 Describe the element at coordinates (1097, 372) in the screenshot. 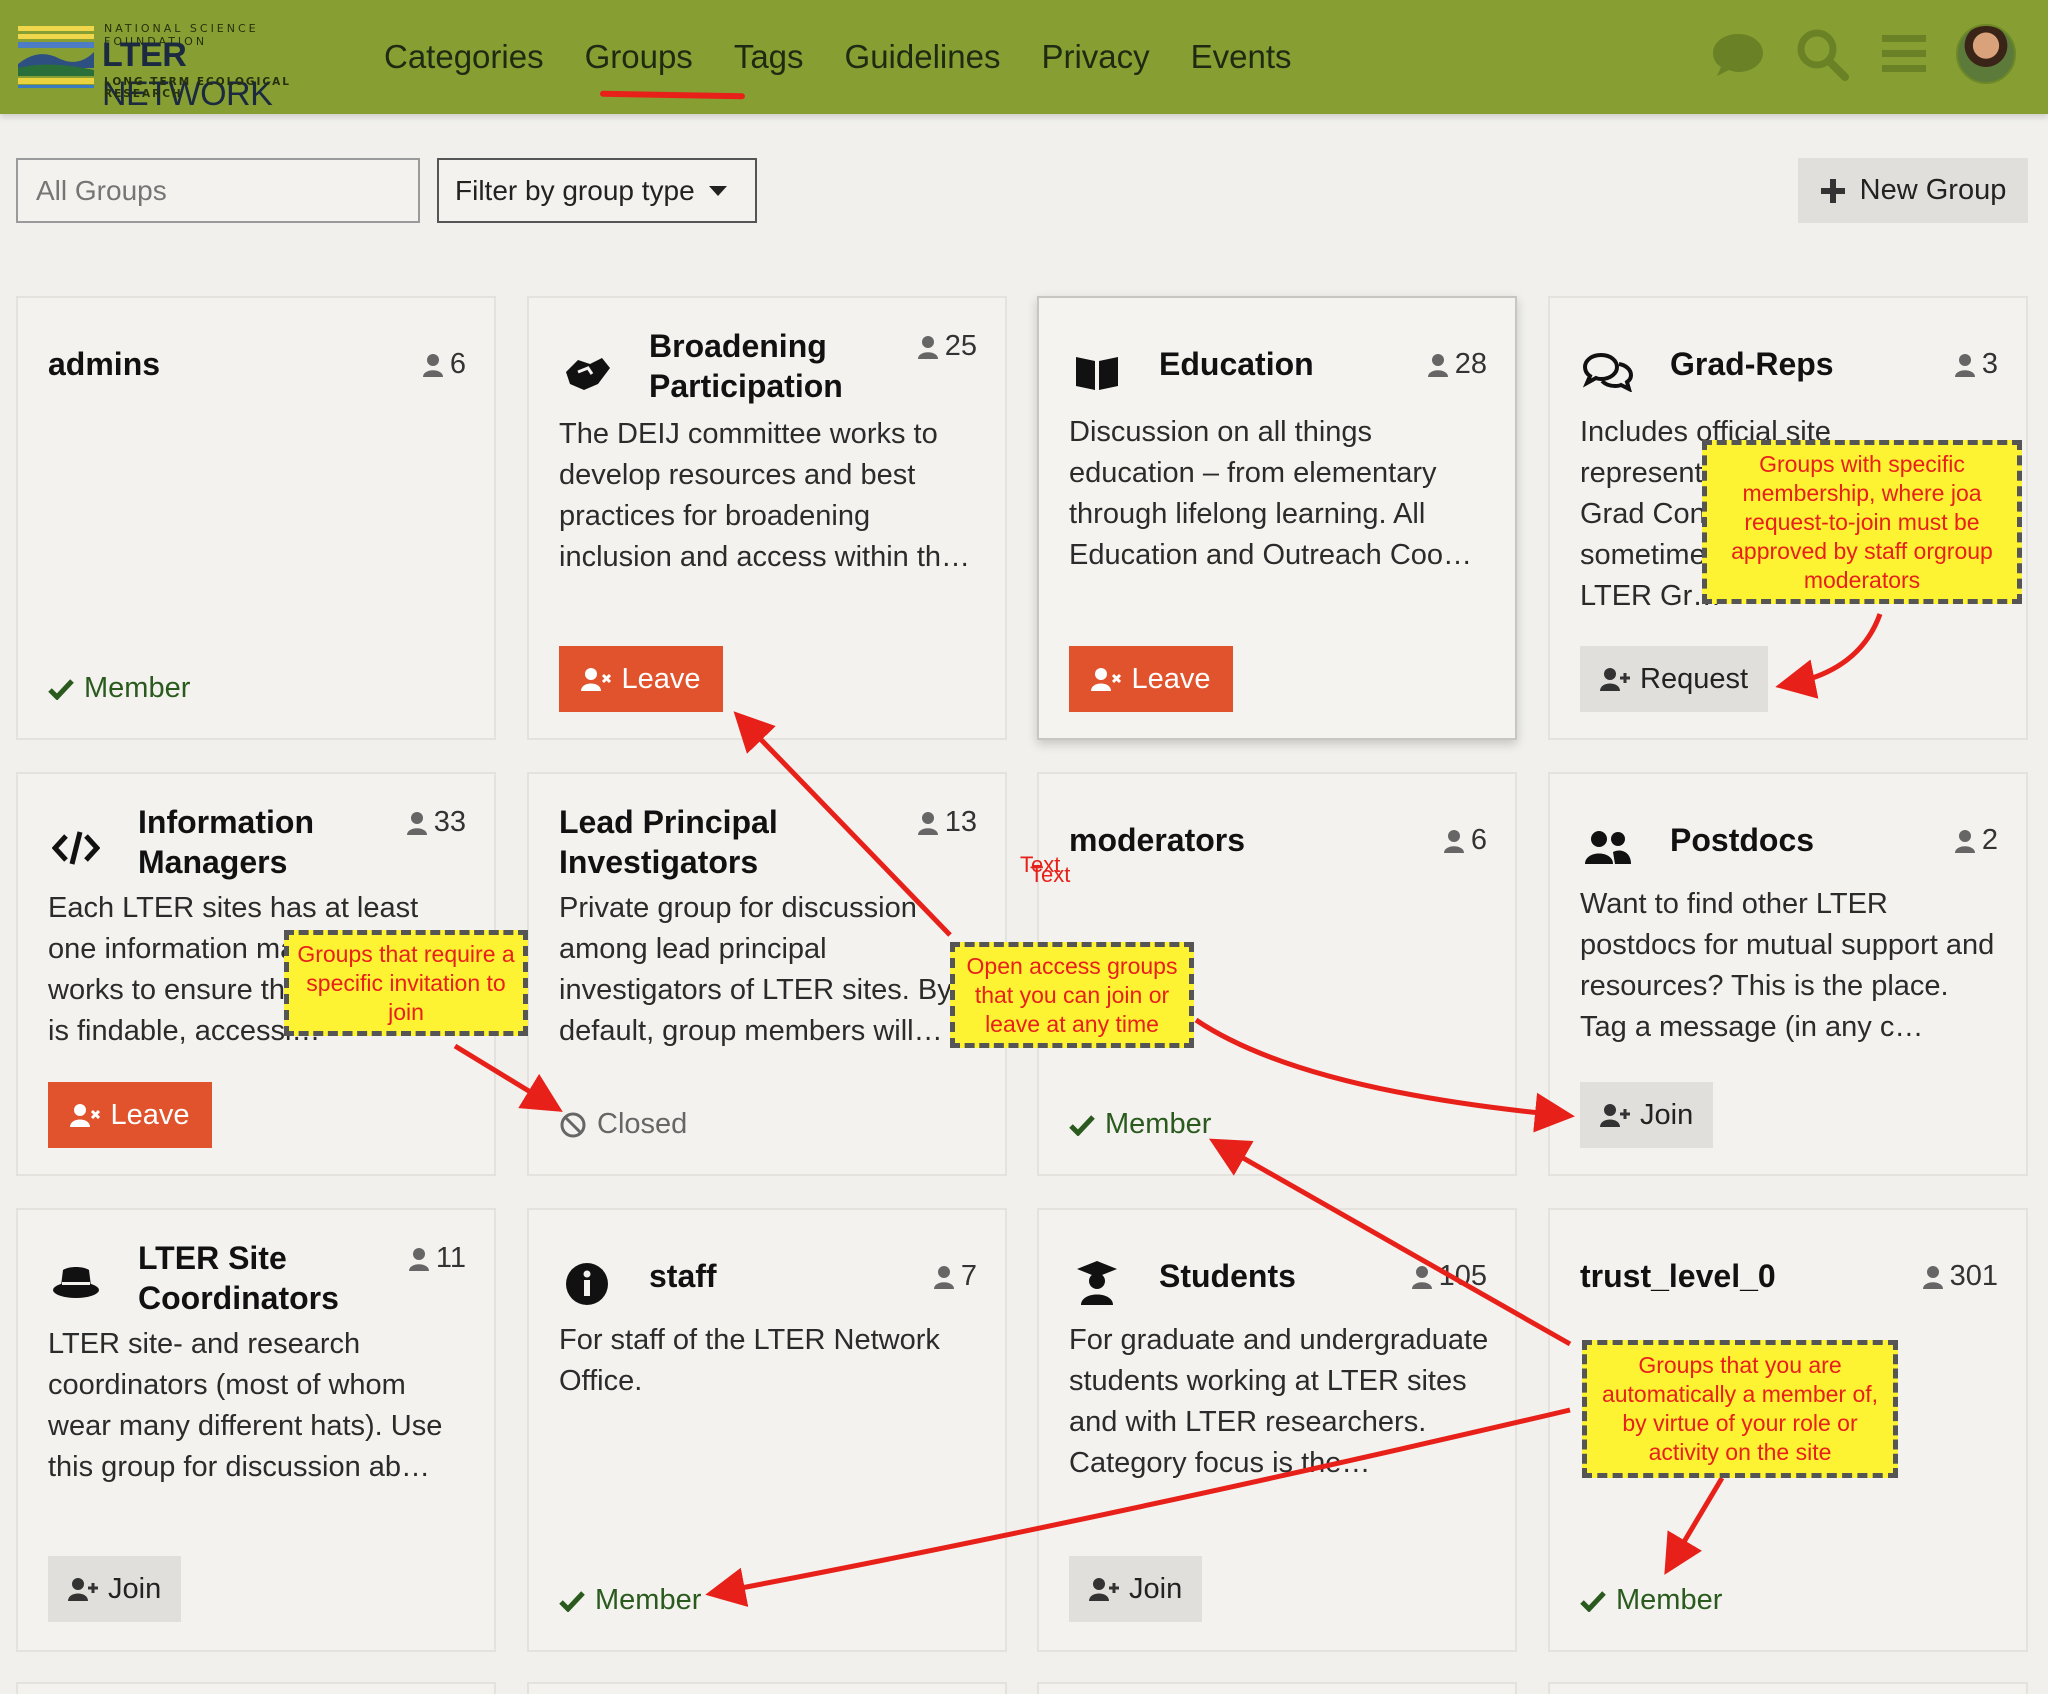

I see `book-icon` at that location.